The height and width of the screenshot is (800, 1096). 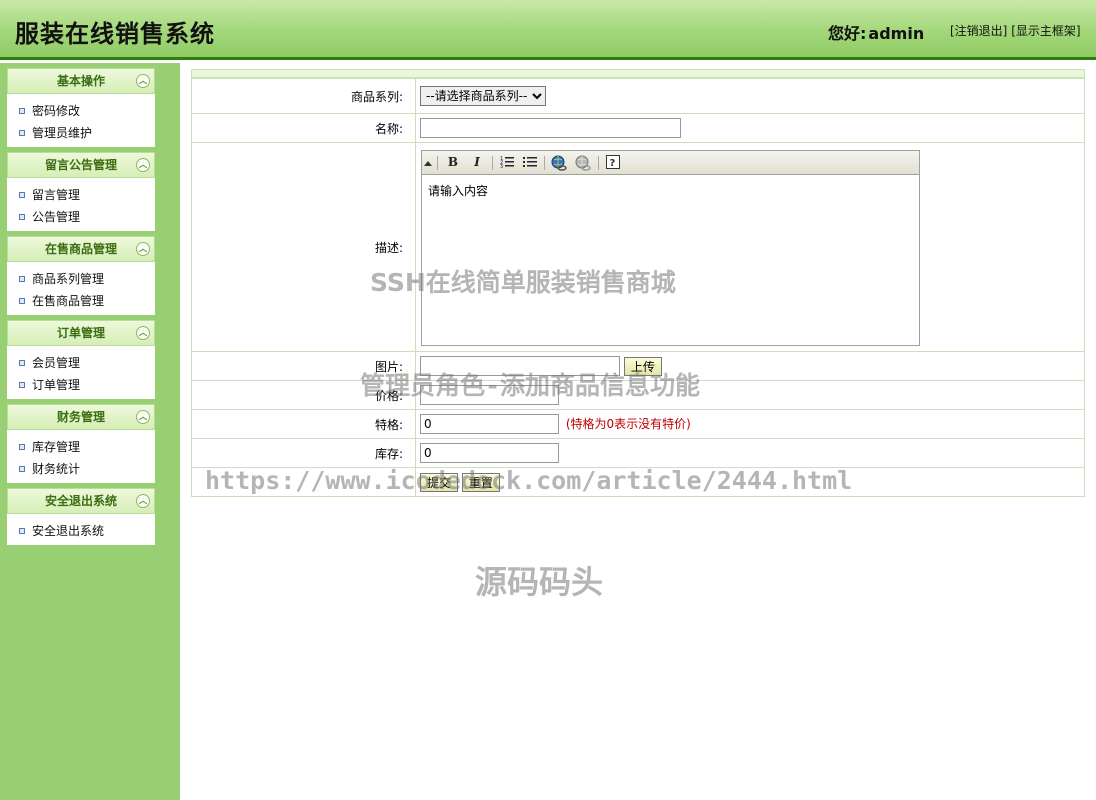 What do you see at coordinates (978, 31) in the screenshot?
I see `logout-link: [注销退出]` at bounding box center [978, 31].